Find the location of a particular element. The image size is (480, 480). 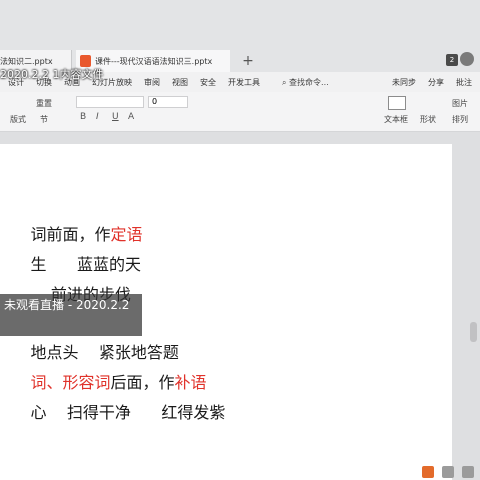

taskbar-tray is located at coordinates (448, 472).